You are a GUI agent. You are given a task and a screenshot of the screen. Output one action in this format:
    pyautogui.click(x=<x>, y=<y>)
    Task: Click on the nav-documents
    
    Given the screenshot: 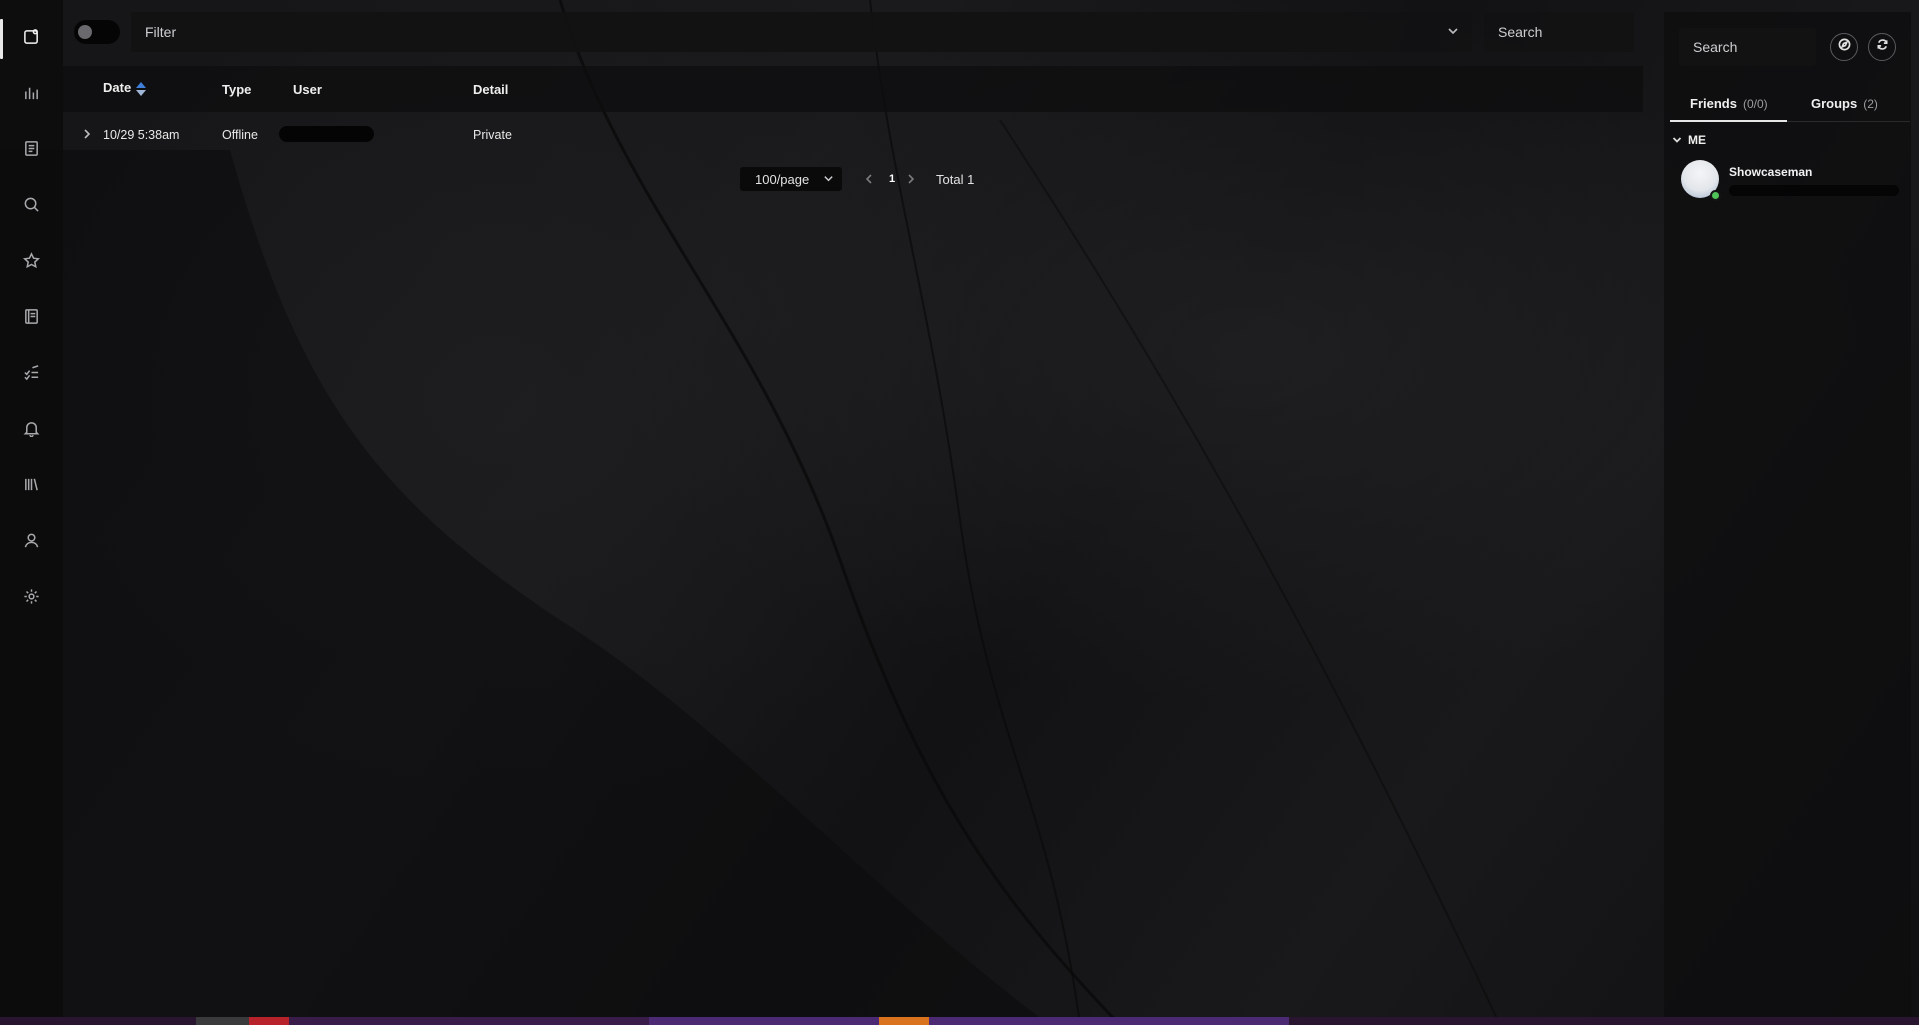 What is the action you would take?
    pyautogui.click(x=31, y=151)
    